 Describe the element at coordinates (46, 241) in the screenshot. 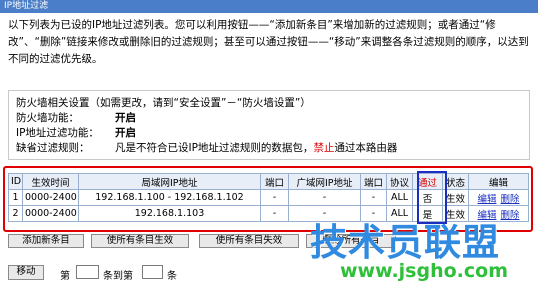

I see `add-entry-button: 添加新条目` at that location.